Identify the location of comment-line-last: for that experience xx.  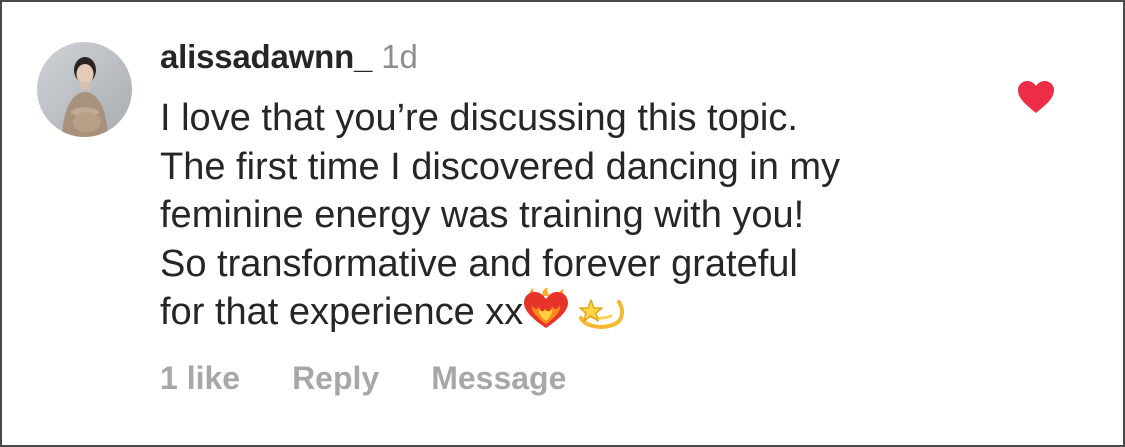
(570, 315).